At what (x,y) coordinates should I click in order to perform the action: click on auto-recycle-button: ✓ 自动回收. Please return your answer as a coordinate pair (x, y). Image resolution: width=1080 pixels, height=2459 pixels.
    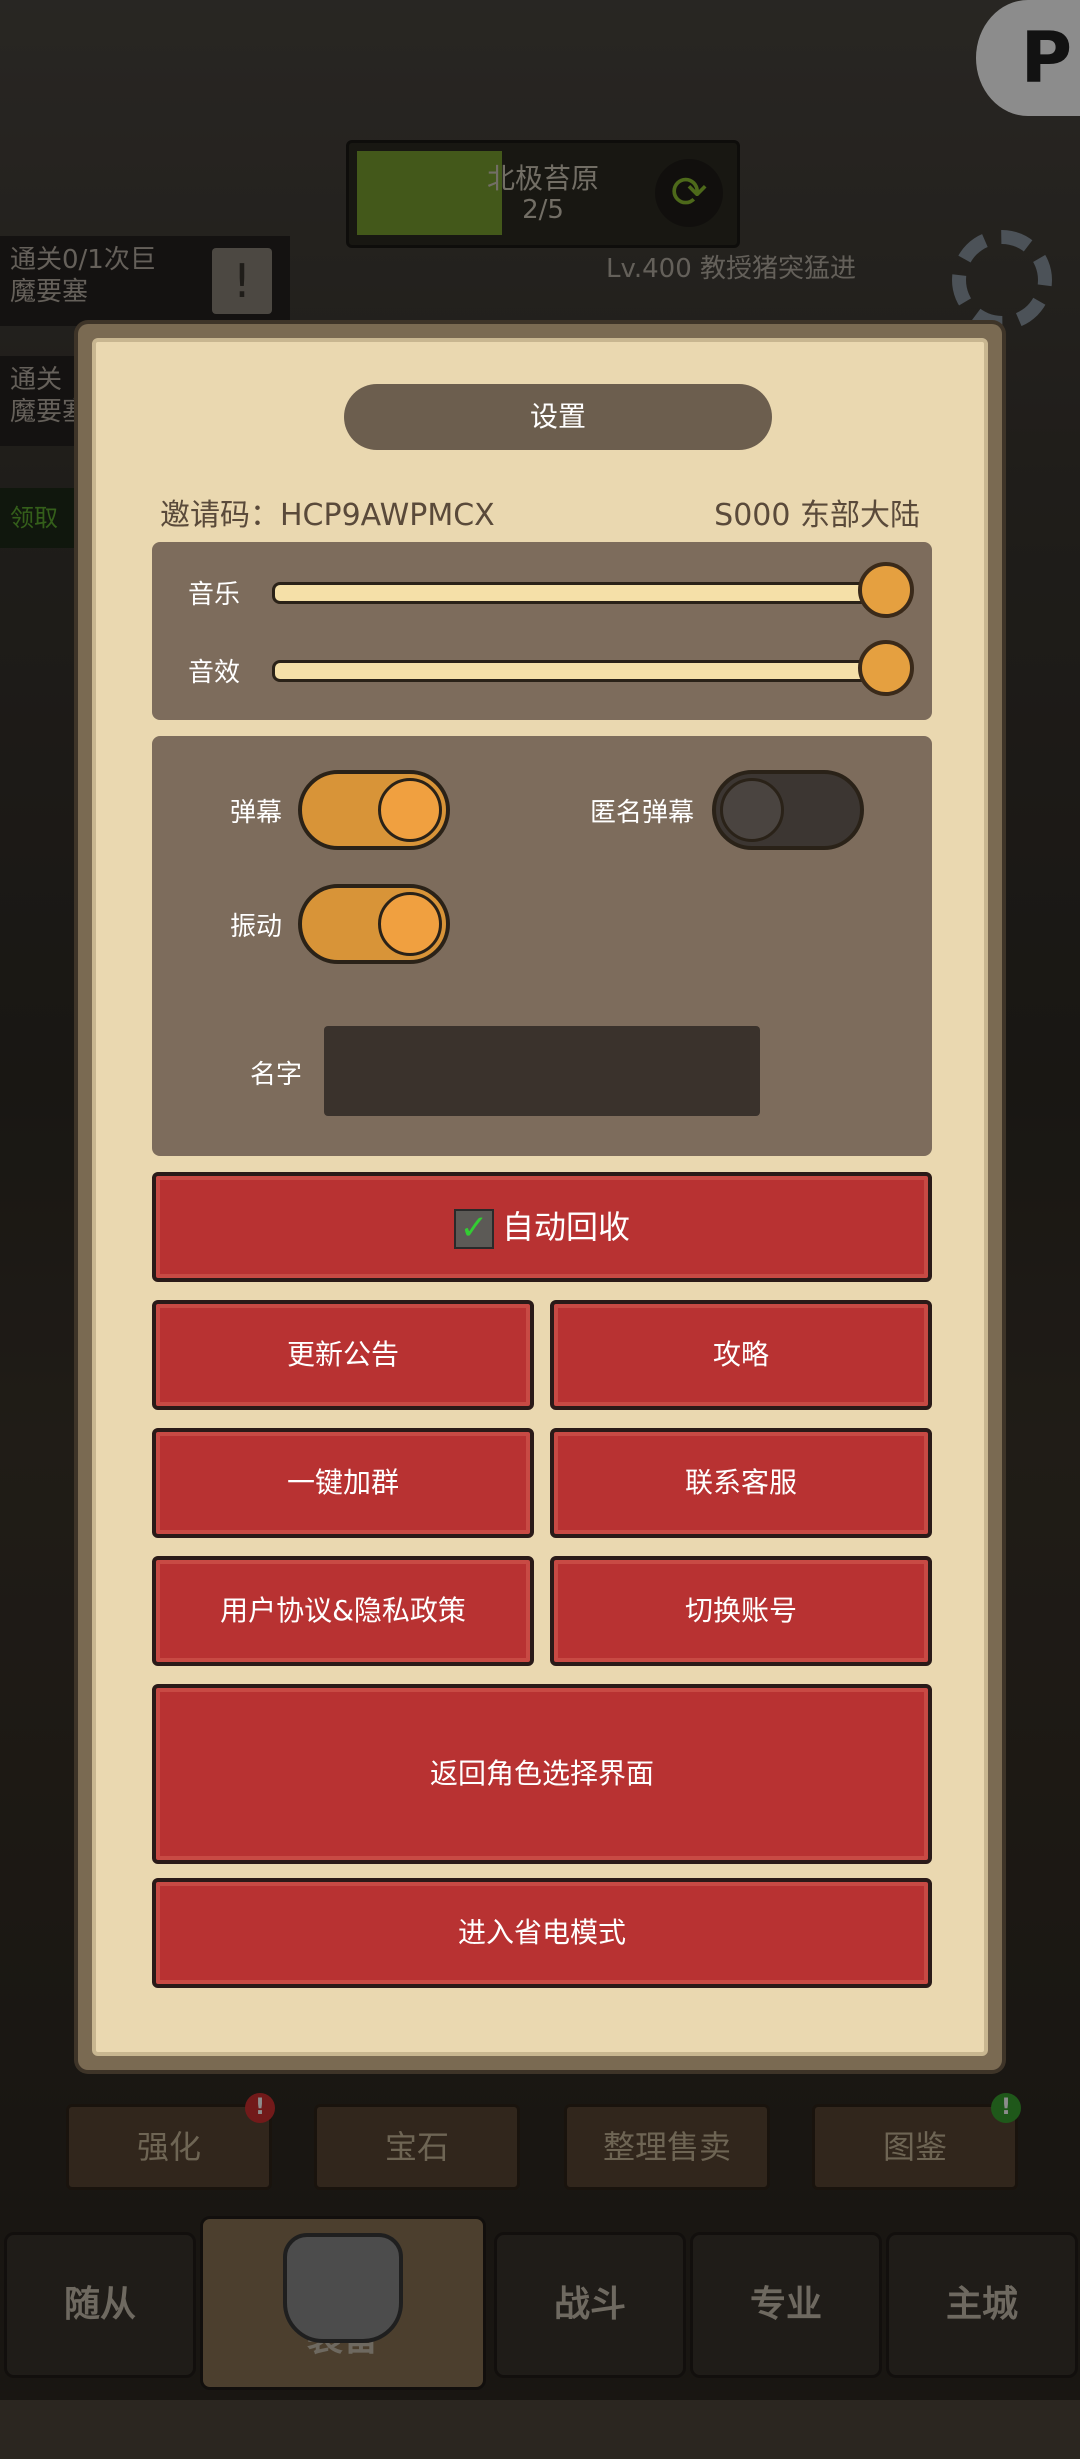
    Looking at the image, I should click on (542, 1227).